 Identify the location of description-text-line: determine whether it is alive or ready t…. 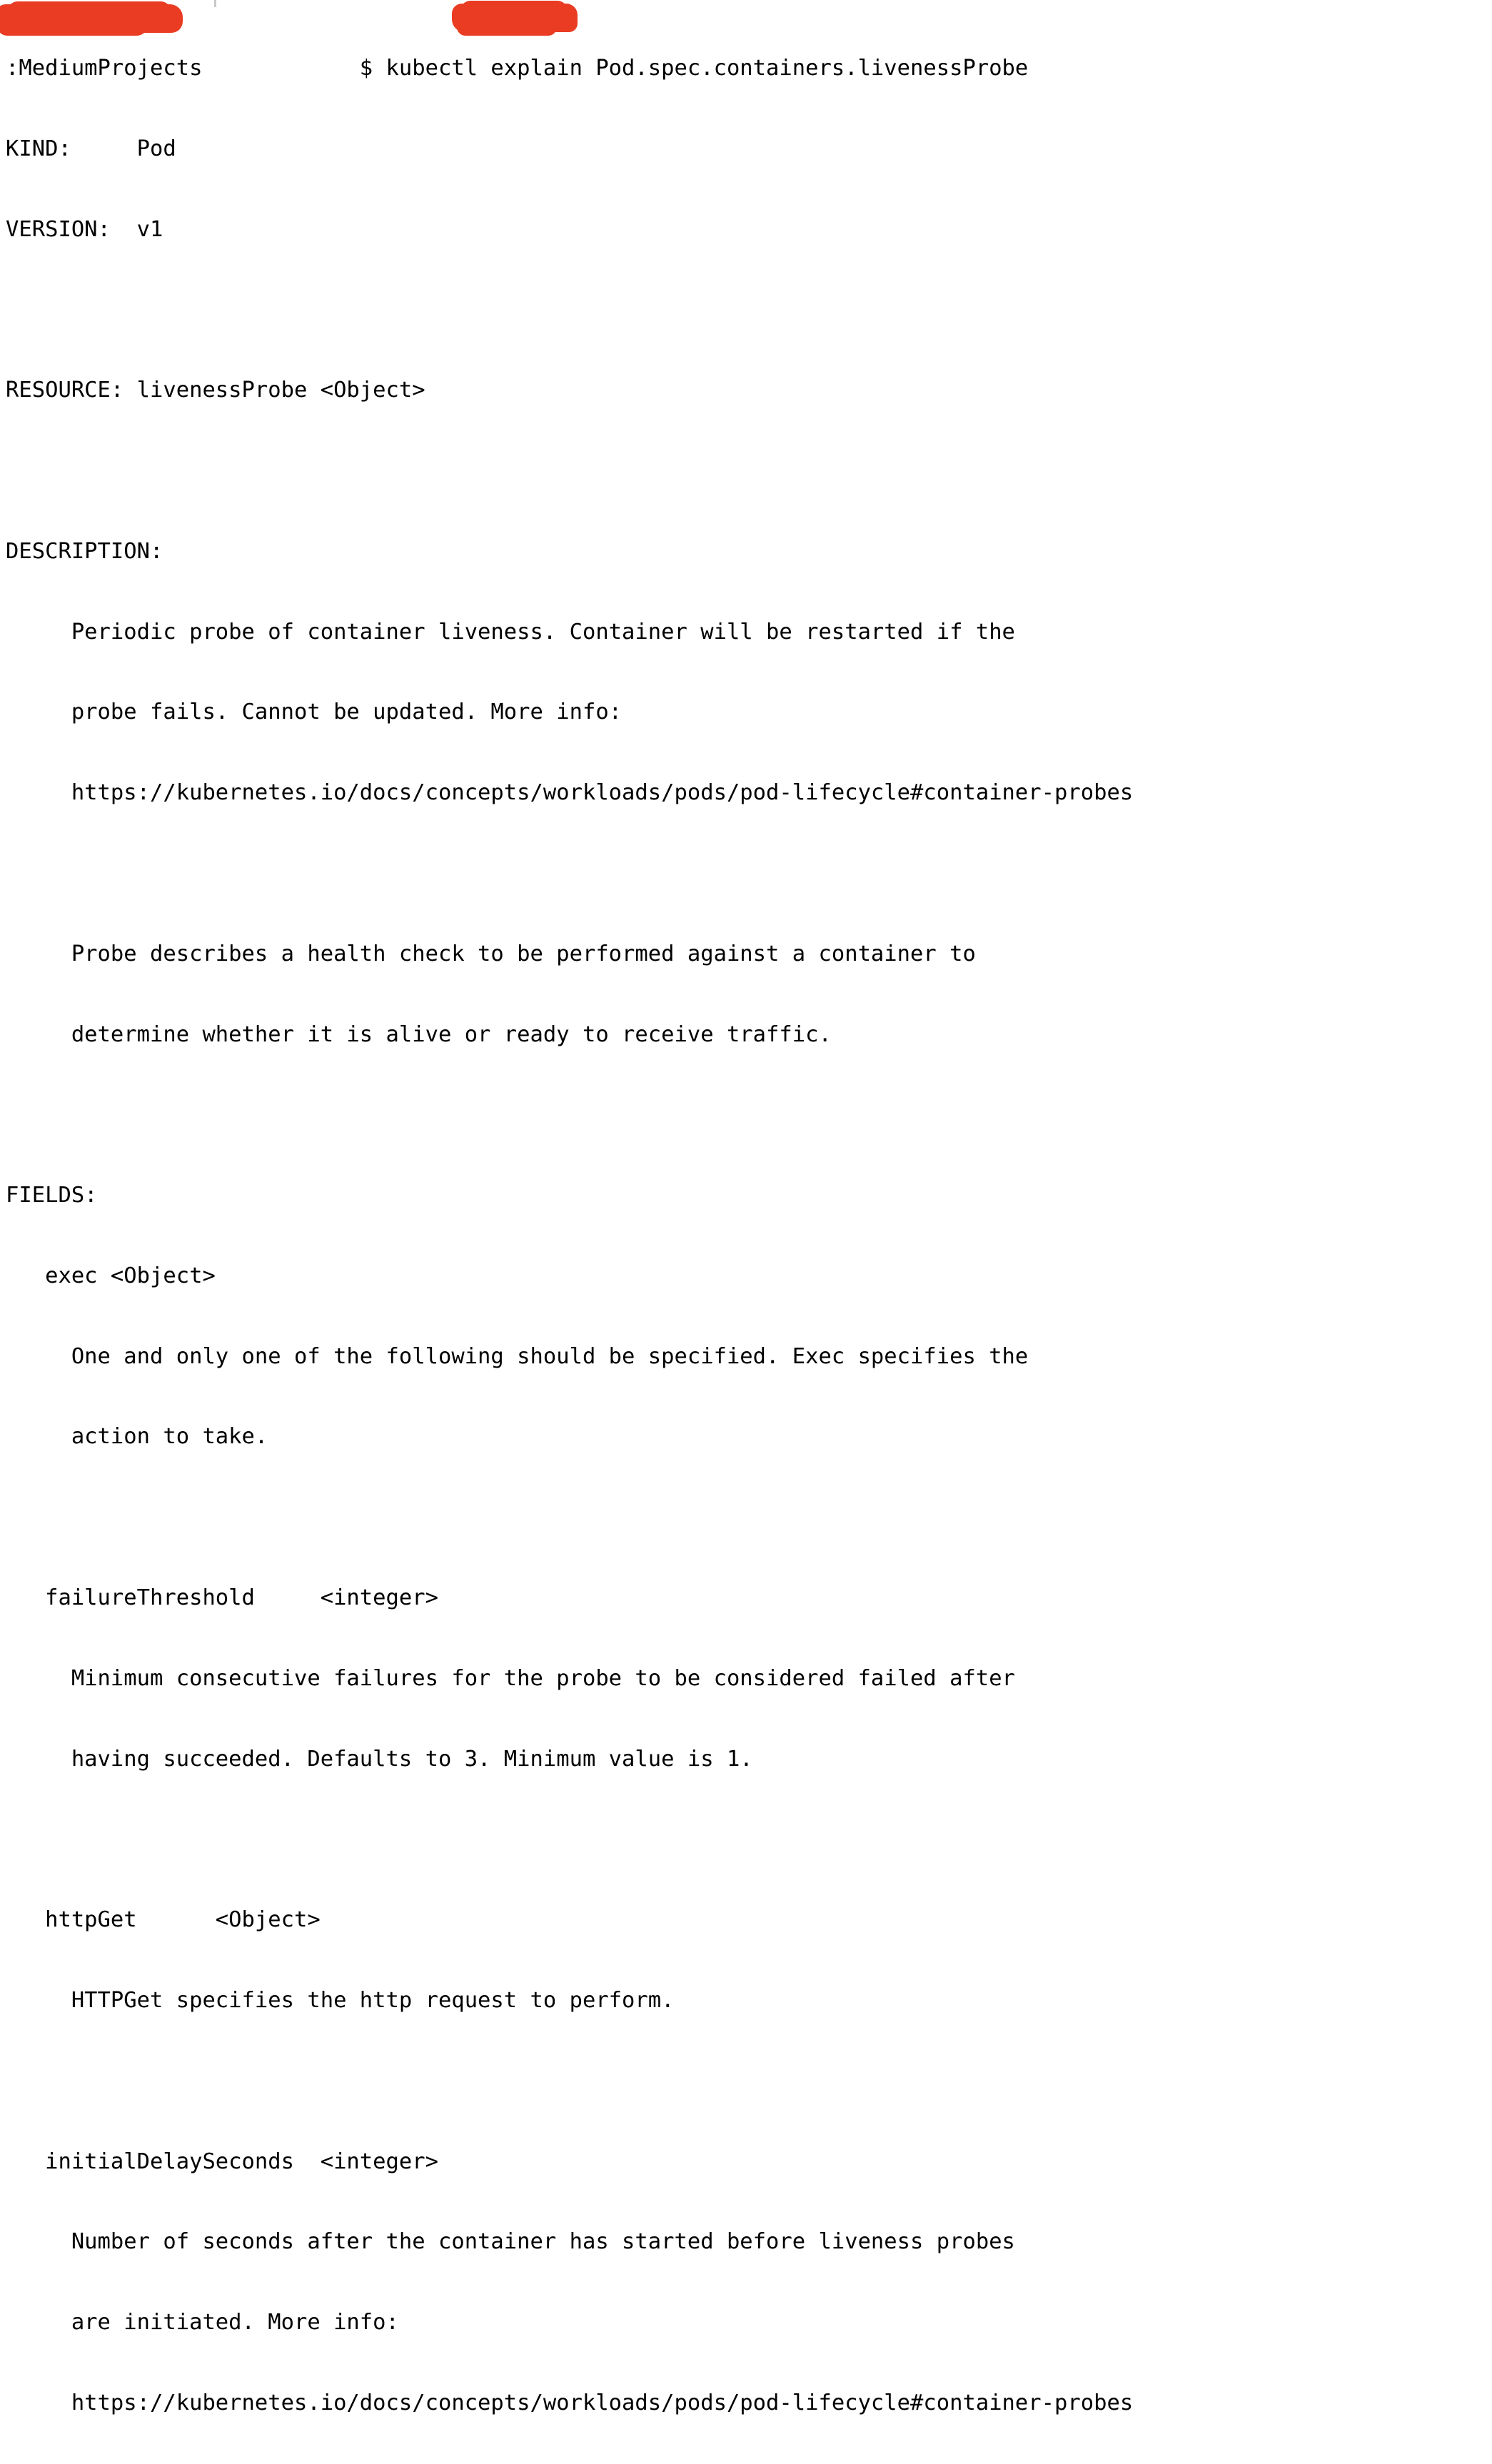
(419, 1034).